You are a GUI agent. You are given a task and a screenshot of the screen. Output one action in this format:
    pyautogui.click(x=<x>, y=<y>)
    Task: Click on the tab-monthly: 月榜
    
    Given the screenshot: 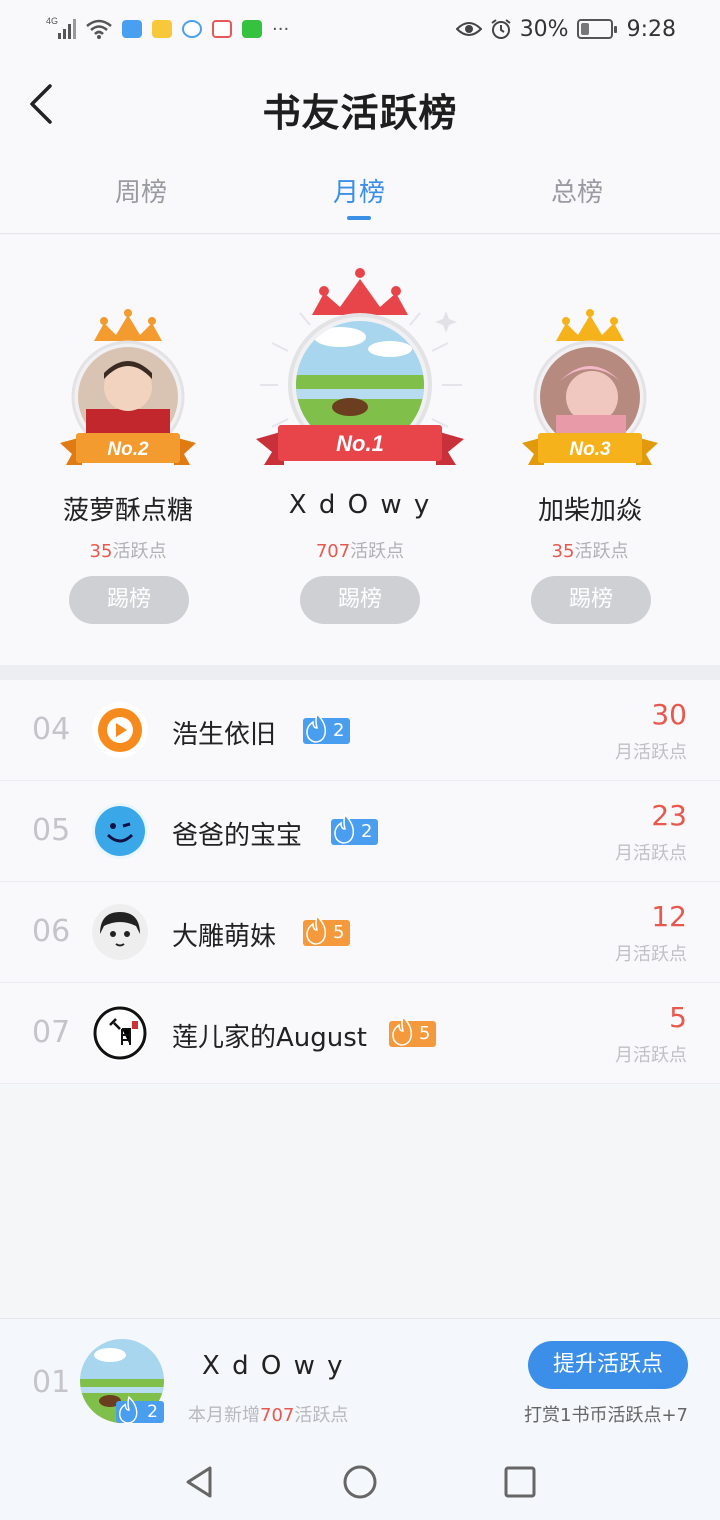 What is the action you would take?
    pyautogui.click(x=359, y=190)
    